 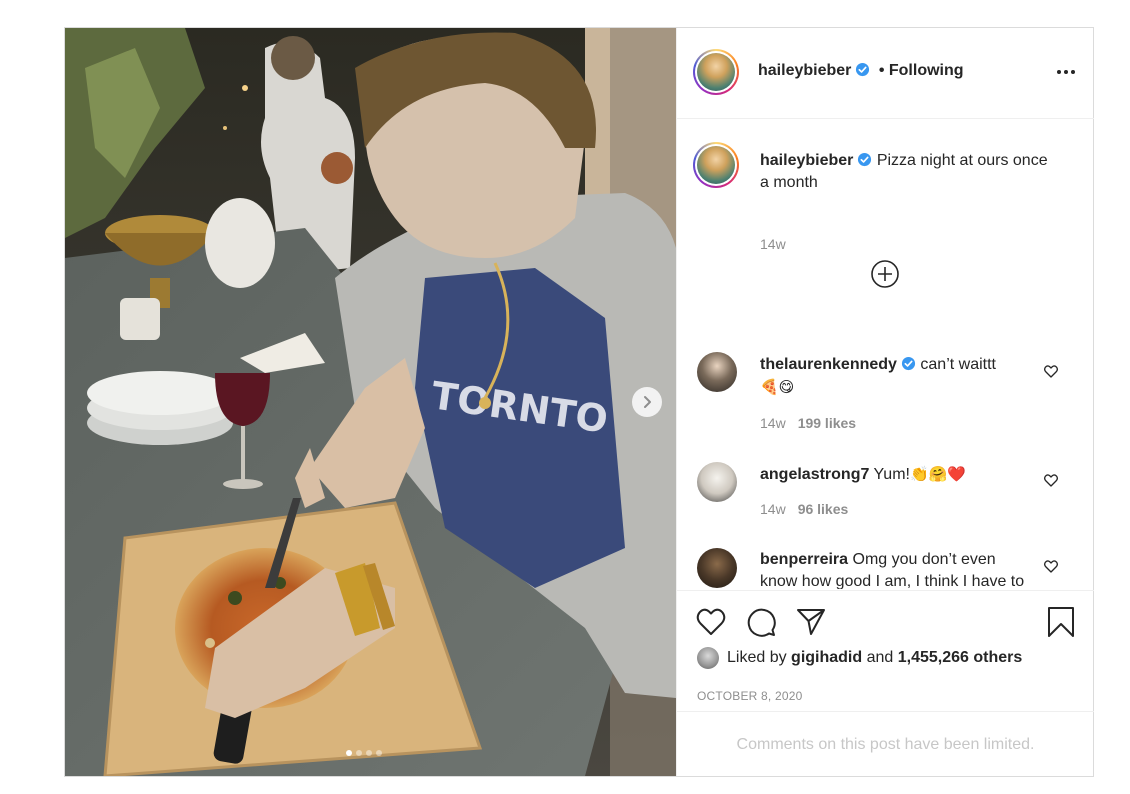 I want to click on comment-meta: 14w 96 likes, so click(x=804, y=509).